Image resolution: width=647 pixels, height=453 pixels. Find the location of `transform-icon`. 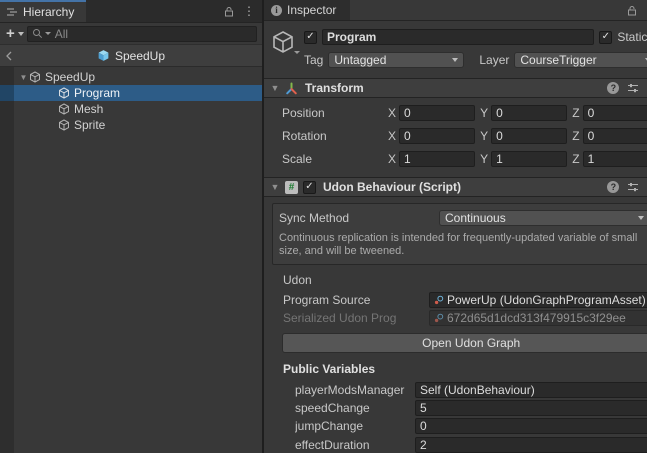

transform-icon is located at coordinates (291, 88).